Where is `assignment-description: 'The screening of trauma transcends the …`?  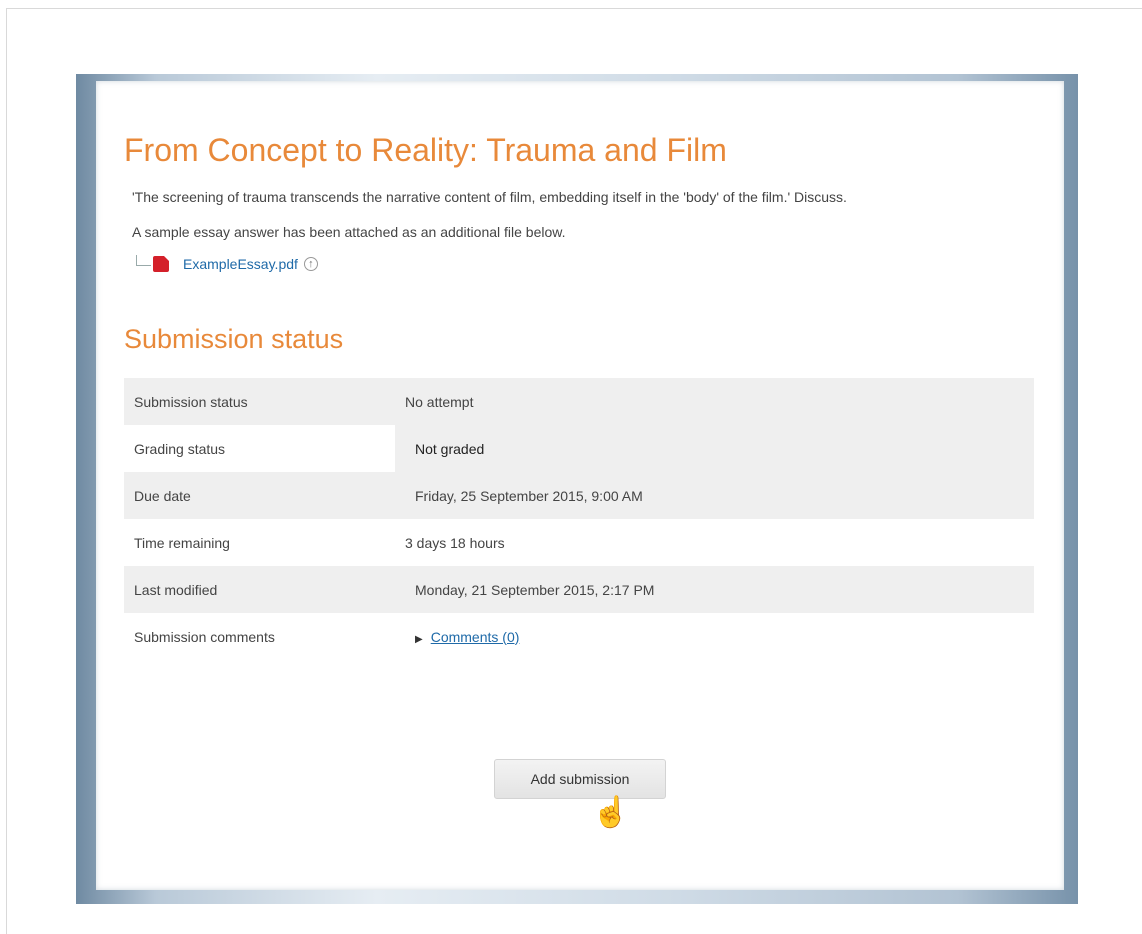 assignment-description: 'The screening of trauma transcends the … is located at coordinates (489, 197).